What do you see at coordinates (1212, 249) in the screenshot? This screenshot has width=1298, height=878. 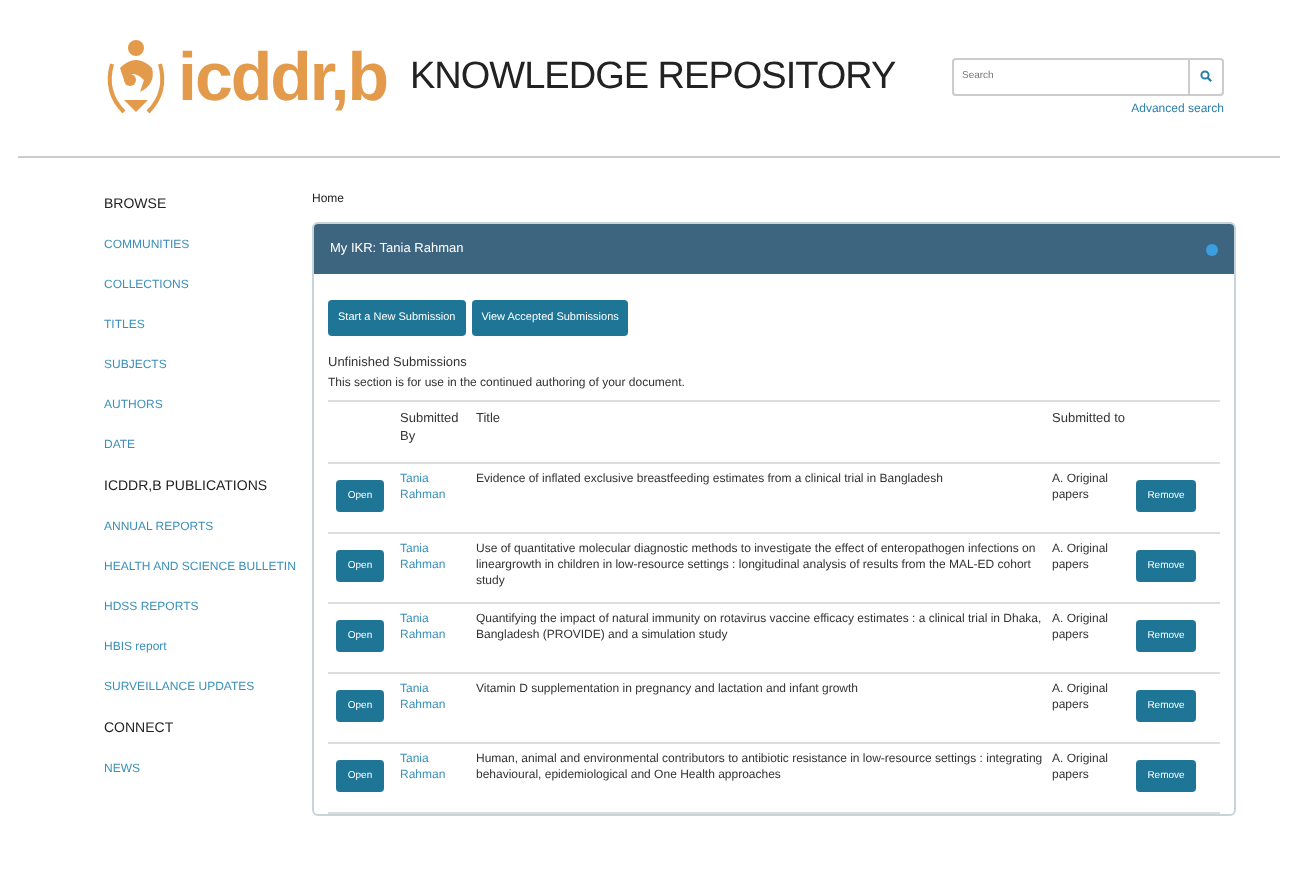 I see `circle-icon` at bounding box center [1212, 249].